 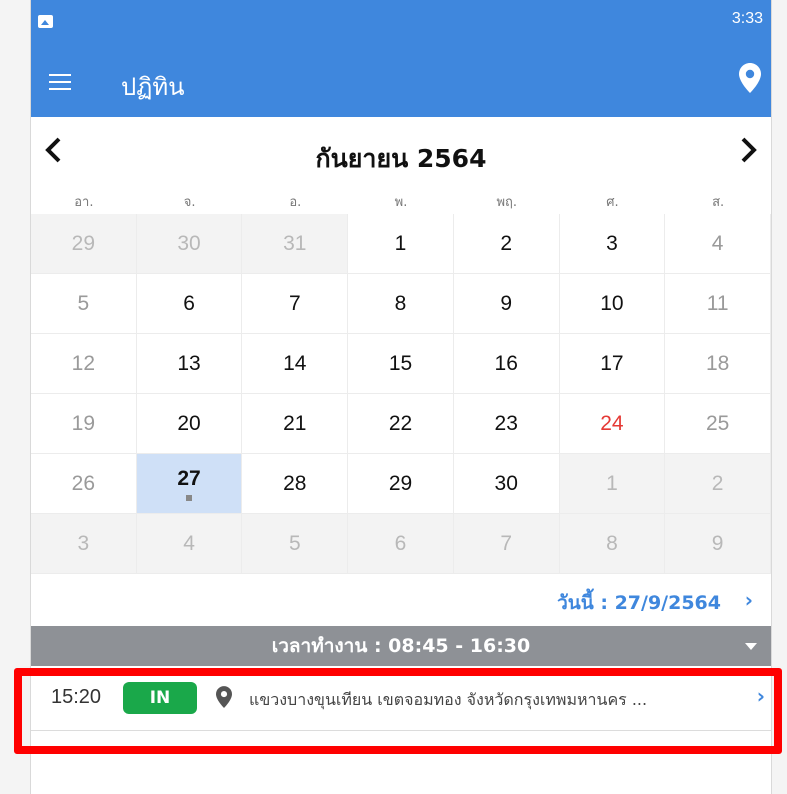 I want to click on weekday-label: พฤ., so click(x=507, y=202).